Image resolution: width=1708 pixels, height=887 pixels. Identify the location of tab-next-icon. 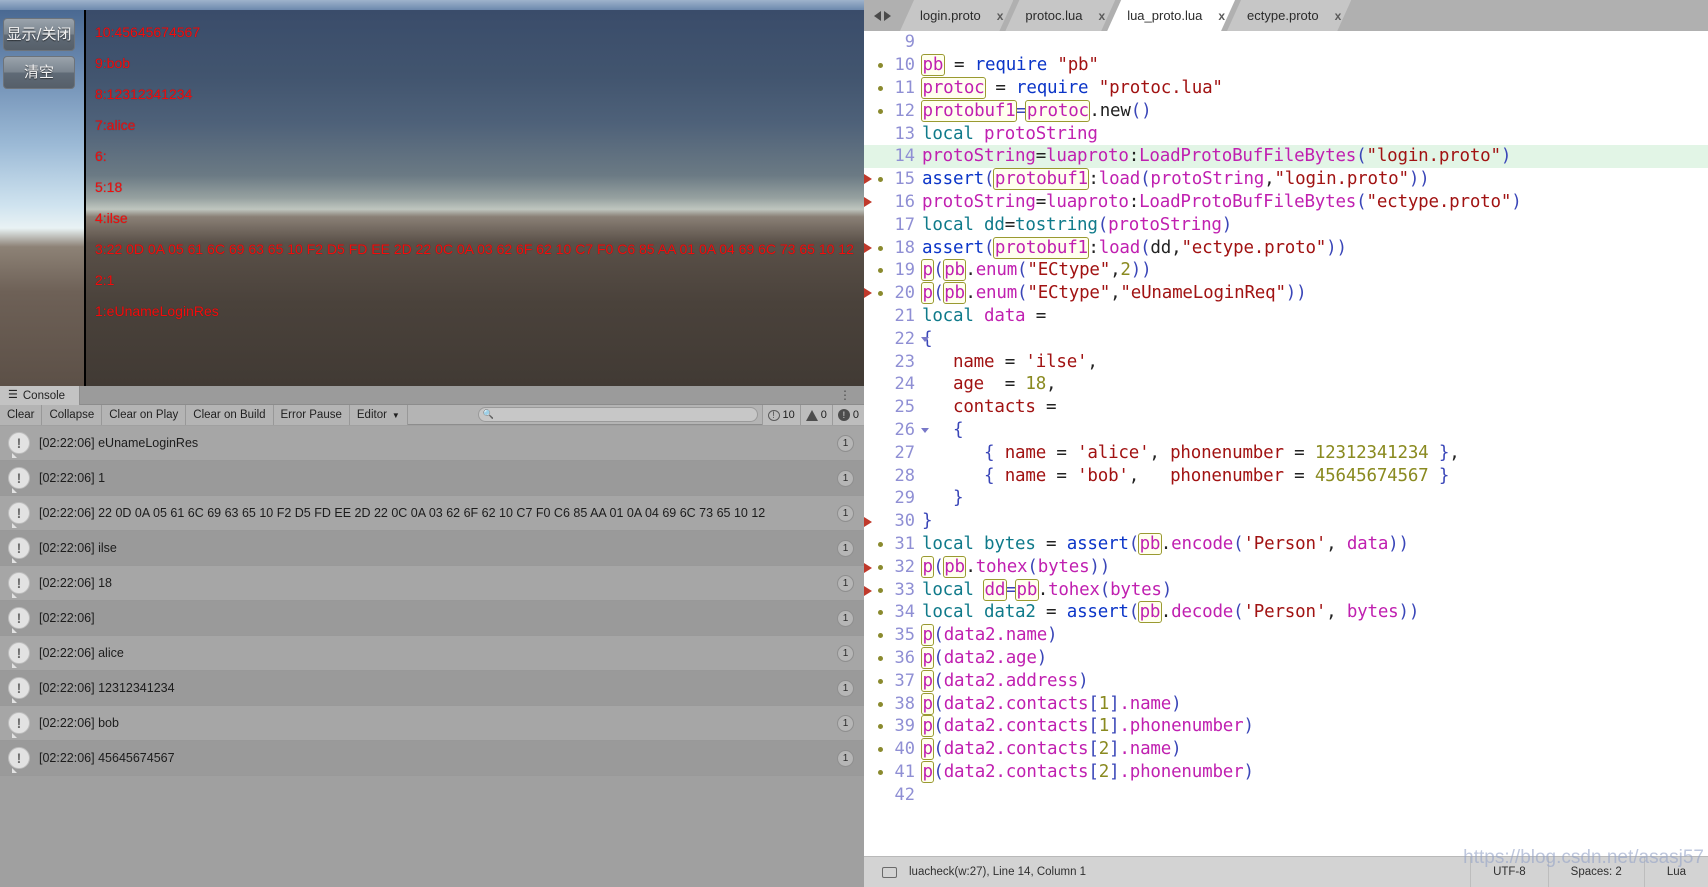
(887, 15).